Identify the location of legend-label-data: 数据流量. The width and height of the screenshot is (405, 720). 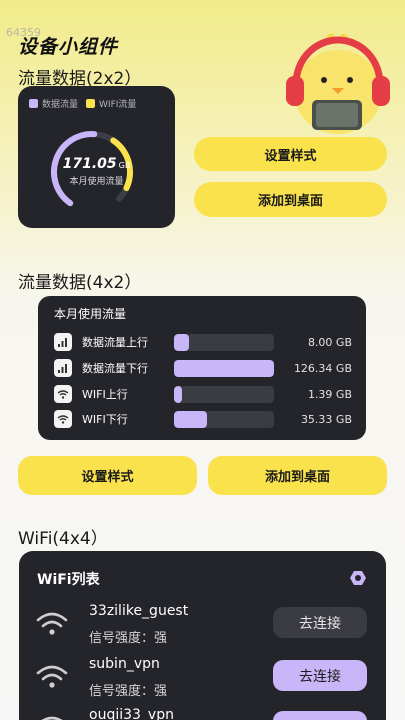
(60, 105).